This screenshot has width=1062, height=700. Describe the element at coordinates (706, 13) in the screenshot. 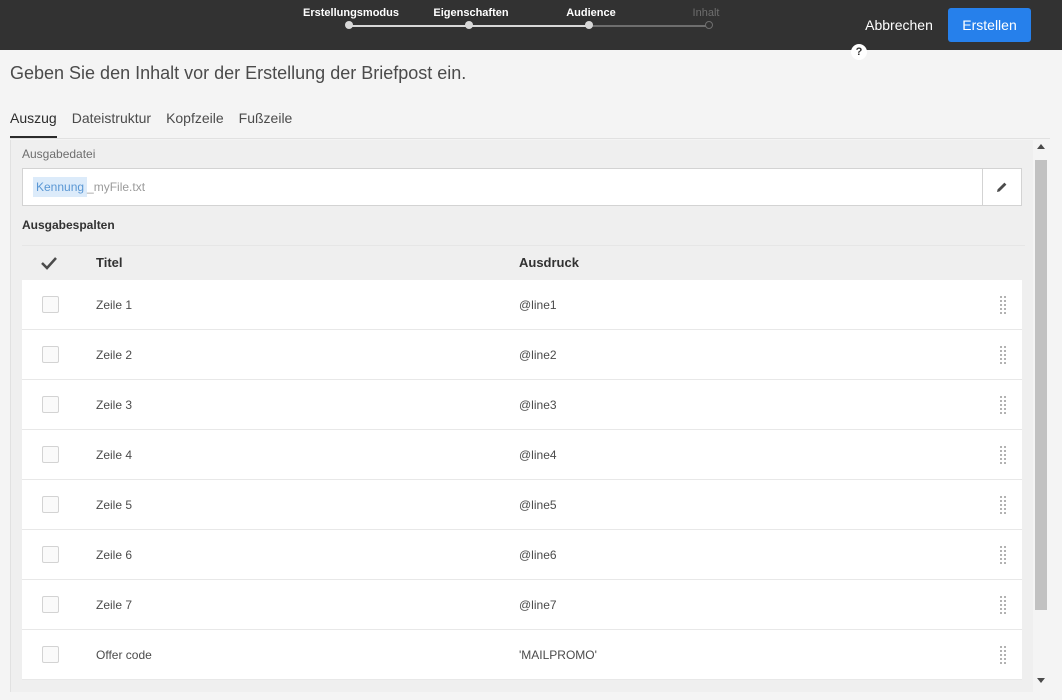

I see `wizard-step-label: Inhalt` at that location.